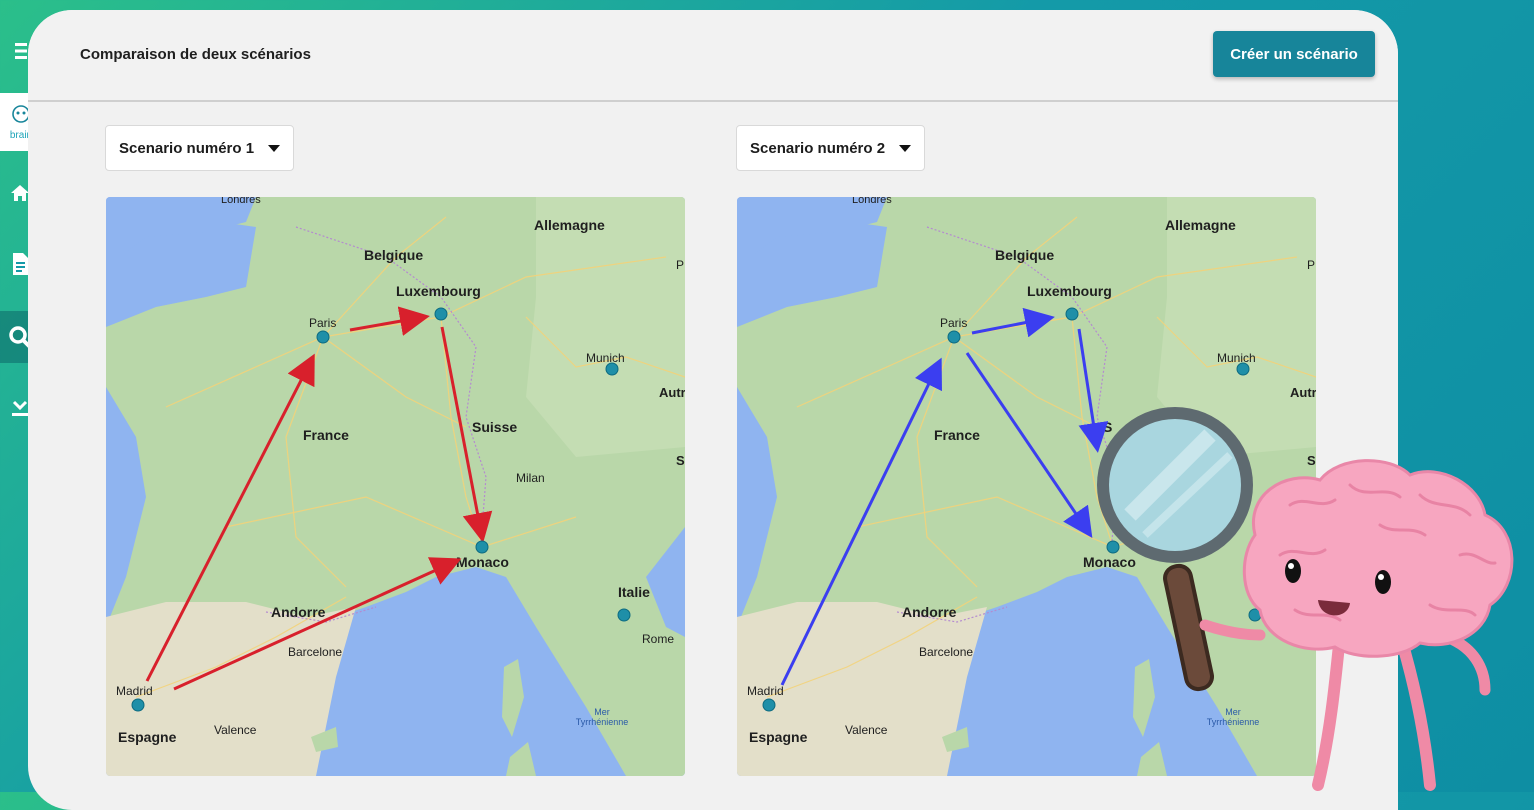 The image size is (1534, 810). I want to click on land-germany, so click(605, 327).